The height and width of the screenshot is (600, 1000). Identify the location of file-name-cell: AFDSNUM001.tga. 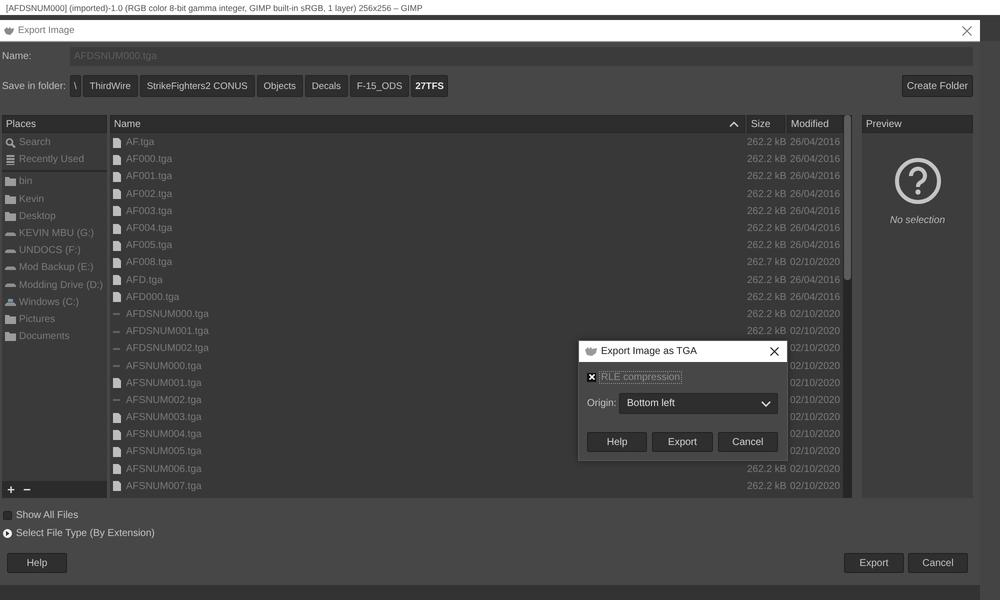
(427, 332).